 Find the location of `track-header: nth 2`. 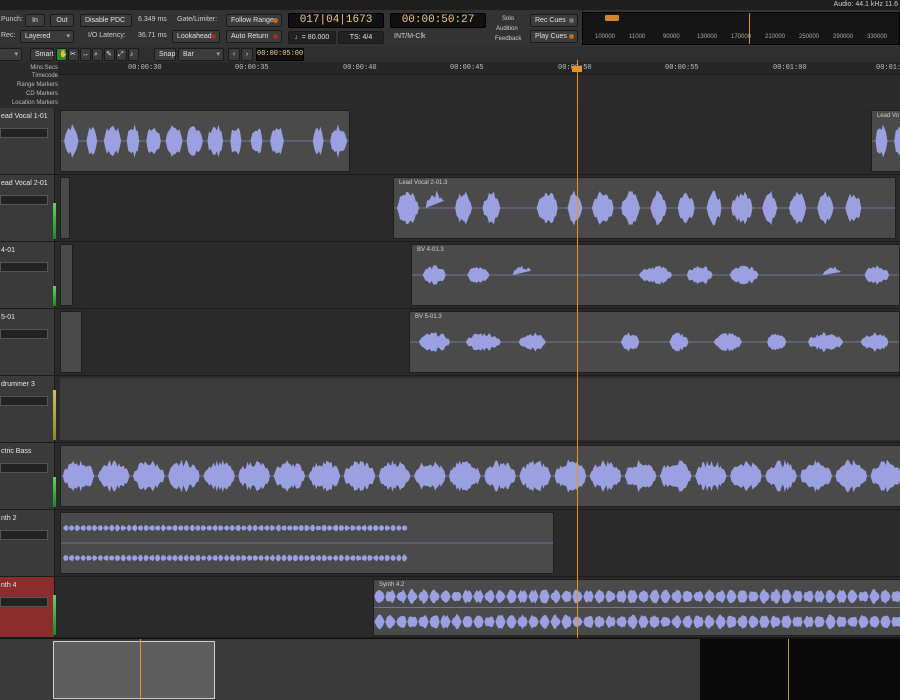

track-header: nth 2 is located at coordinates (27, 543).